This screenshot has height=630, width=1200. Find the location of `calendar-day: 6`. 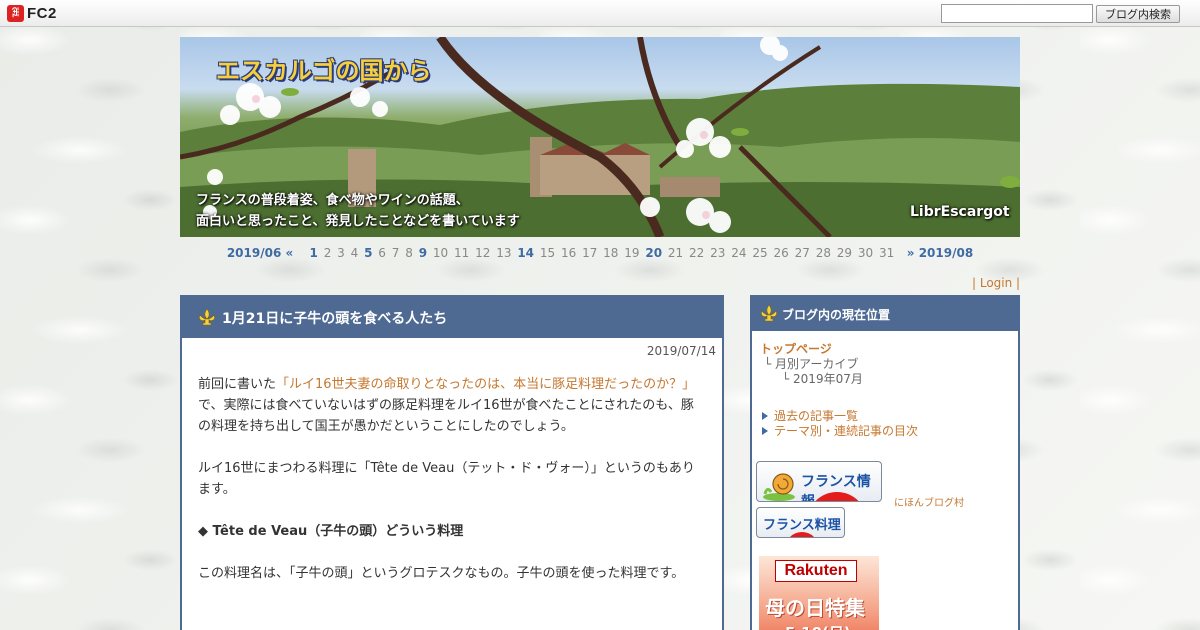

calendar-day: 6 is located at coordinates (382, 253).